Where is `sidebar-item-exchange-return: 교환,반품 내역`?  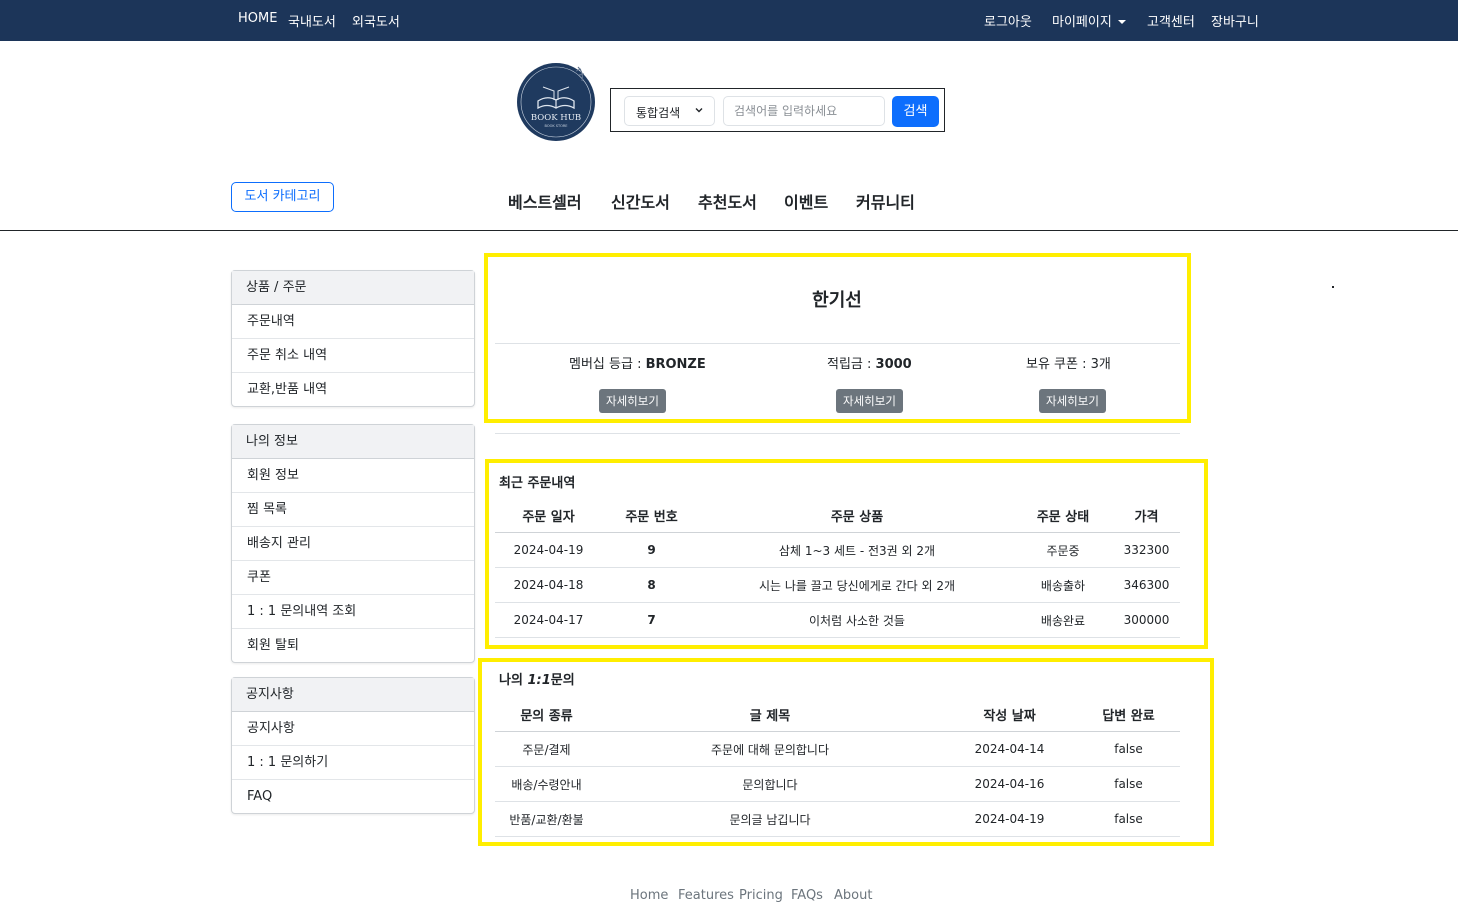 sidebar-item-exchange-return: 교환,반품 내역 is located at coordinates (353, 389).